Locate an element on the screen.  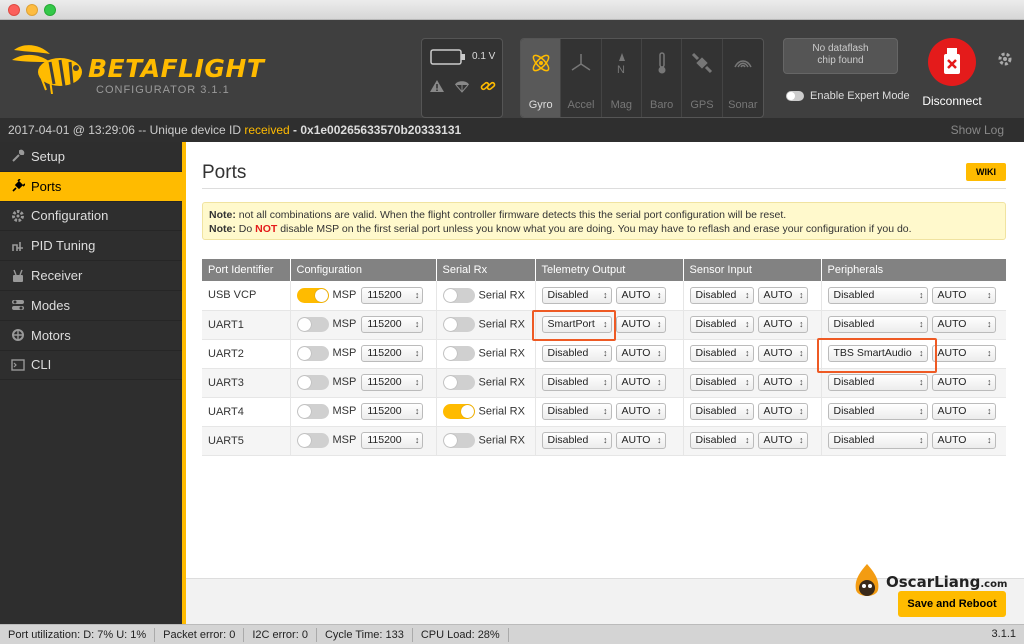
show-log-link: Show Log is located at coordinates (977, 130).